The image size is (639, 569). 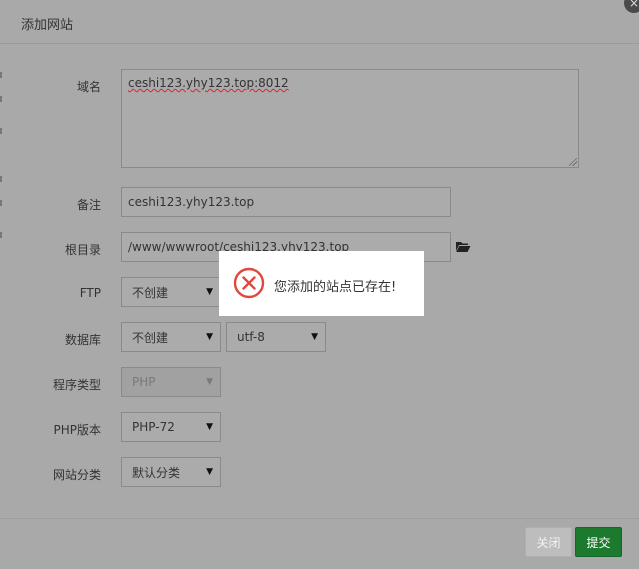 What do you see at coordinates (251, 337) in the screenshot?
I see `charset-selected: utf-8` at bounding box center [251, 337].